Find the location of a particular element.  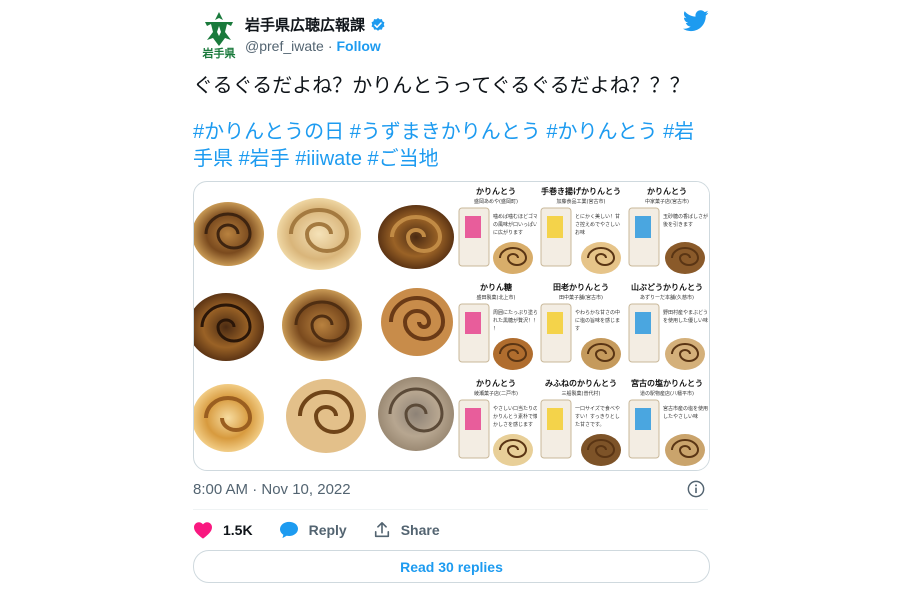

product-card: かりん糖盛田製菓(北上市) 周囲にたっぷり塗られた黒糖が贅沢！！ ！ is located at coordinates (496, 326).